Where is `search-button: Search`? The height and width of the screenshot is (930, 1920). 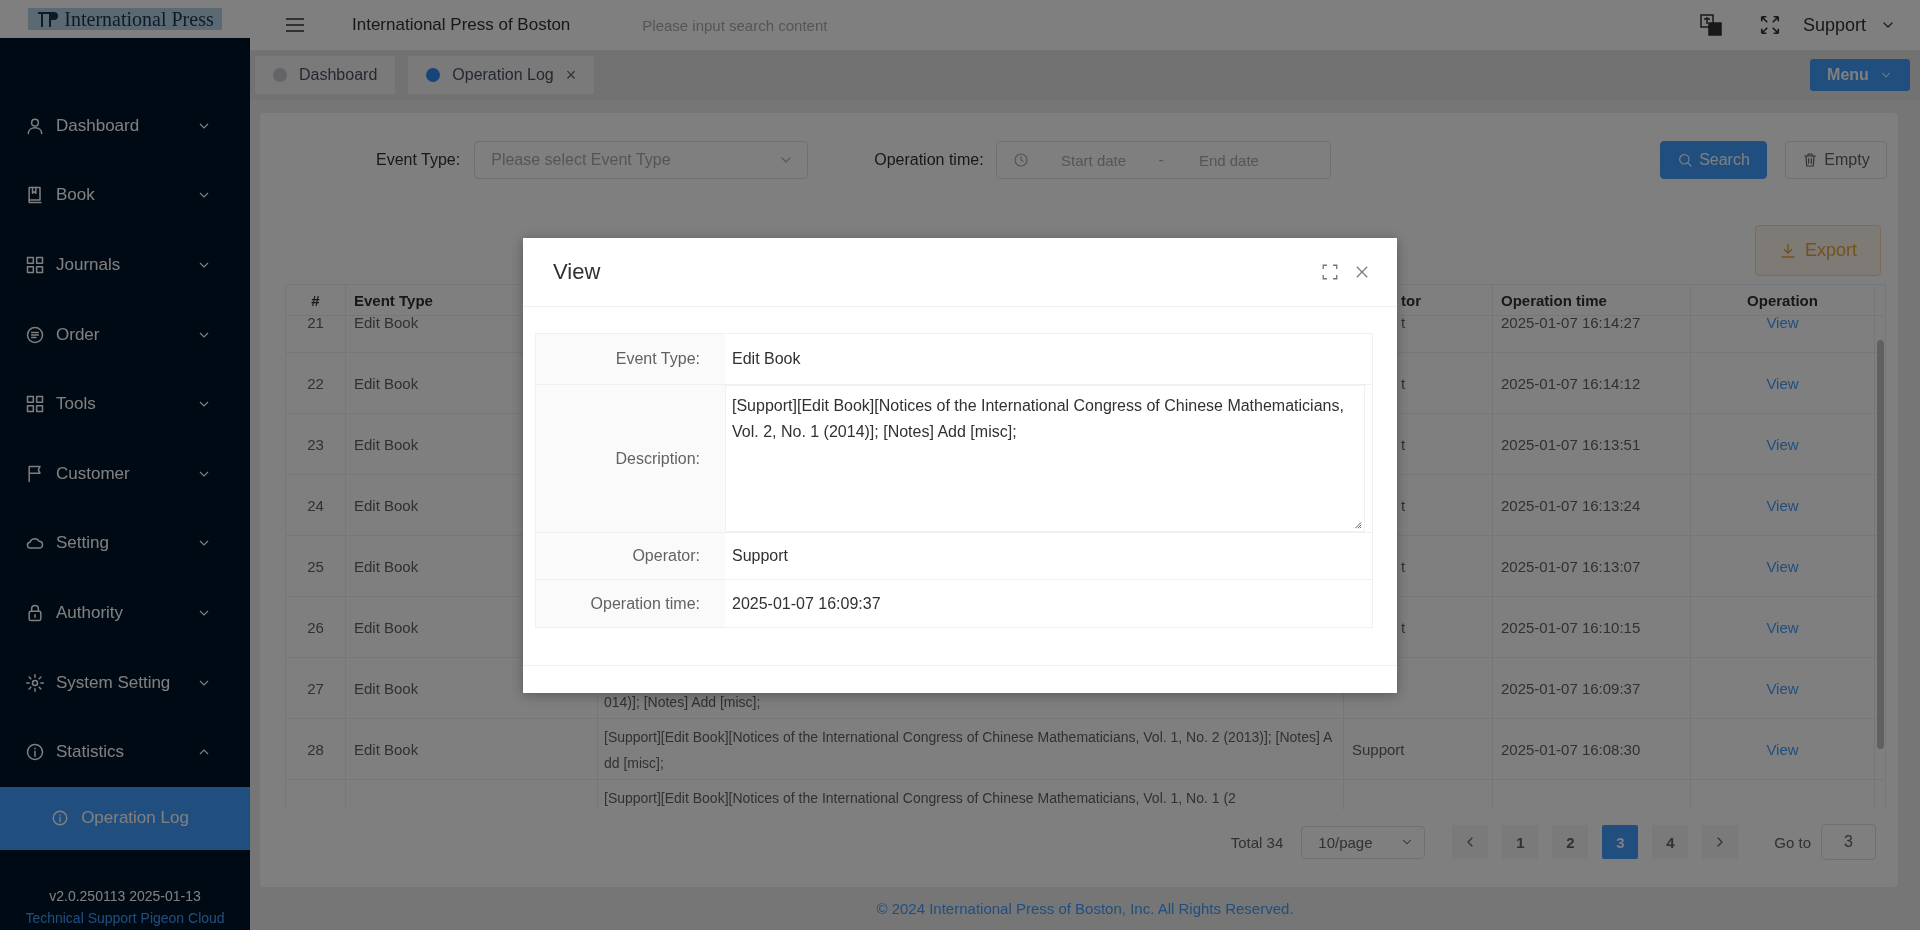 search-button: Search is located at coordinates (1713, 160).